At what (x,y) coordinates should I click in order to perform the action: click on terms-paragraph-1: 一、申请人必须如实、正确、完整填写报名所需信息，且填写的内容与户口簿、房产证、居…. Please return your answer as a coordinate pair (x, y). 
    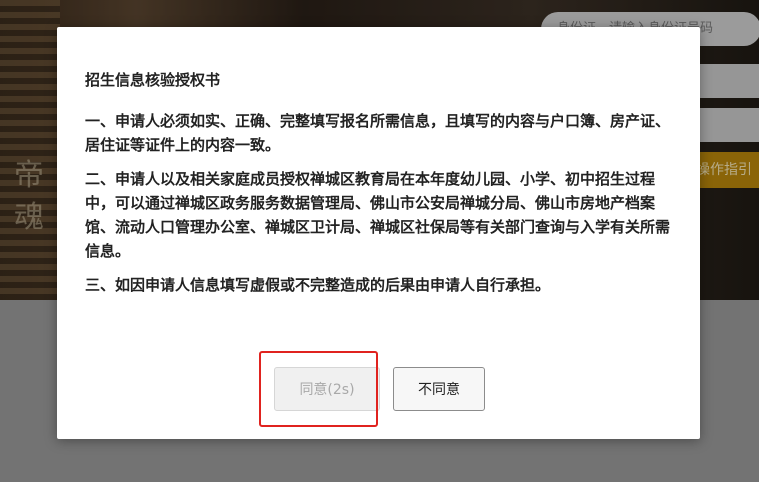
    Looking at the image, I should click on (378, 133).